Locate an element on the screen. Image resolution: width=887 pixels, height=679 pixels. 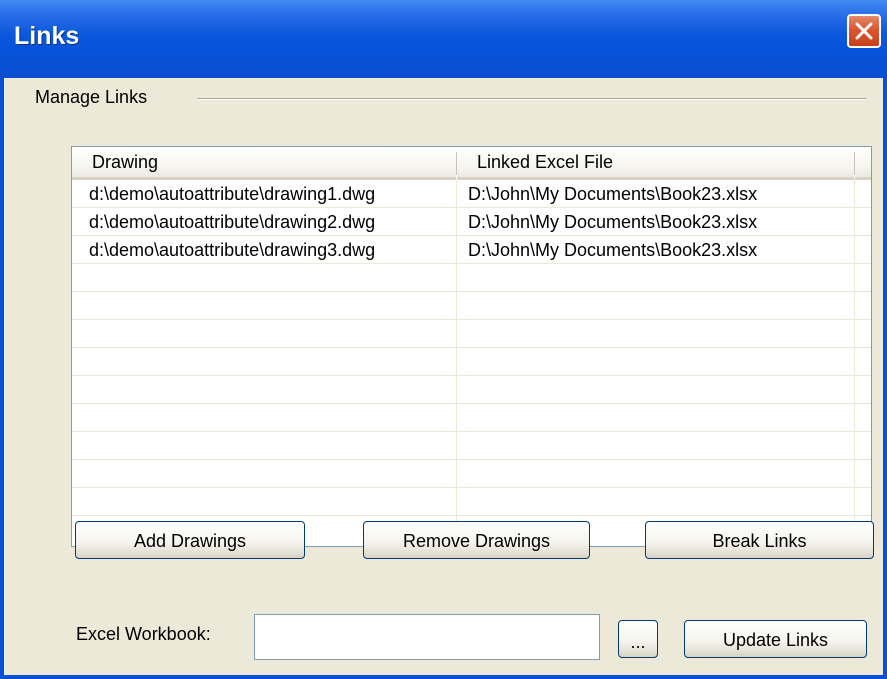
drawing-cell: d:\demo\autoattribute\drawing1.dwg is located at coordinates (232, 194).